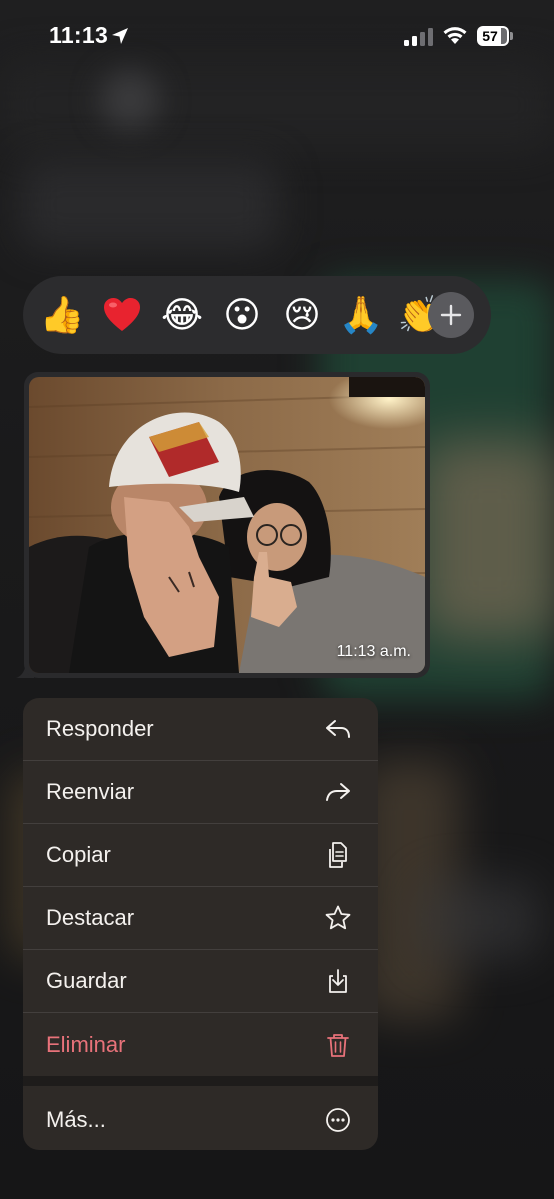 This screenshot has width=554, height=1199. I want to click on red-heart-emoji-icon, so click(122, 314).